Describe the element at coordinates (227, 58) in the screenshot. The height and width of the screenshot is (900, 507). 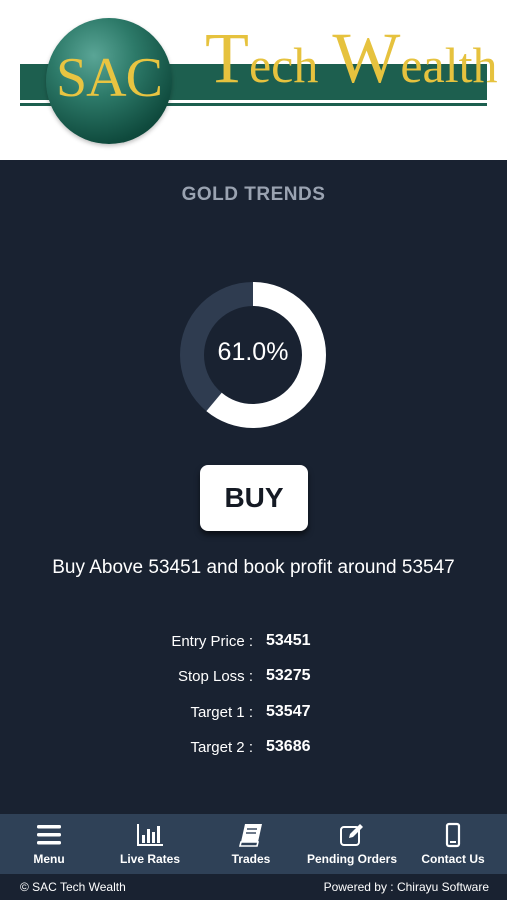
I see `logo-letter-t: T` at that location.